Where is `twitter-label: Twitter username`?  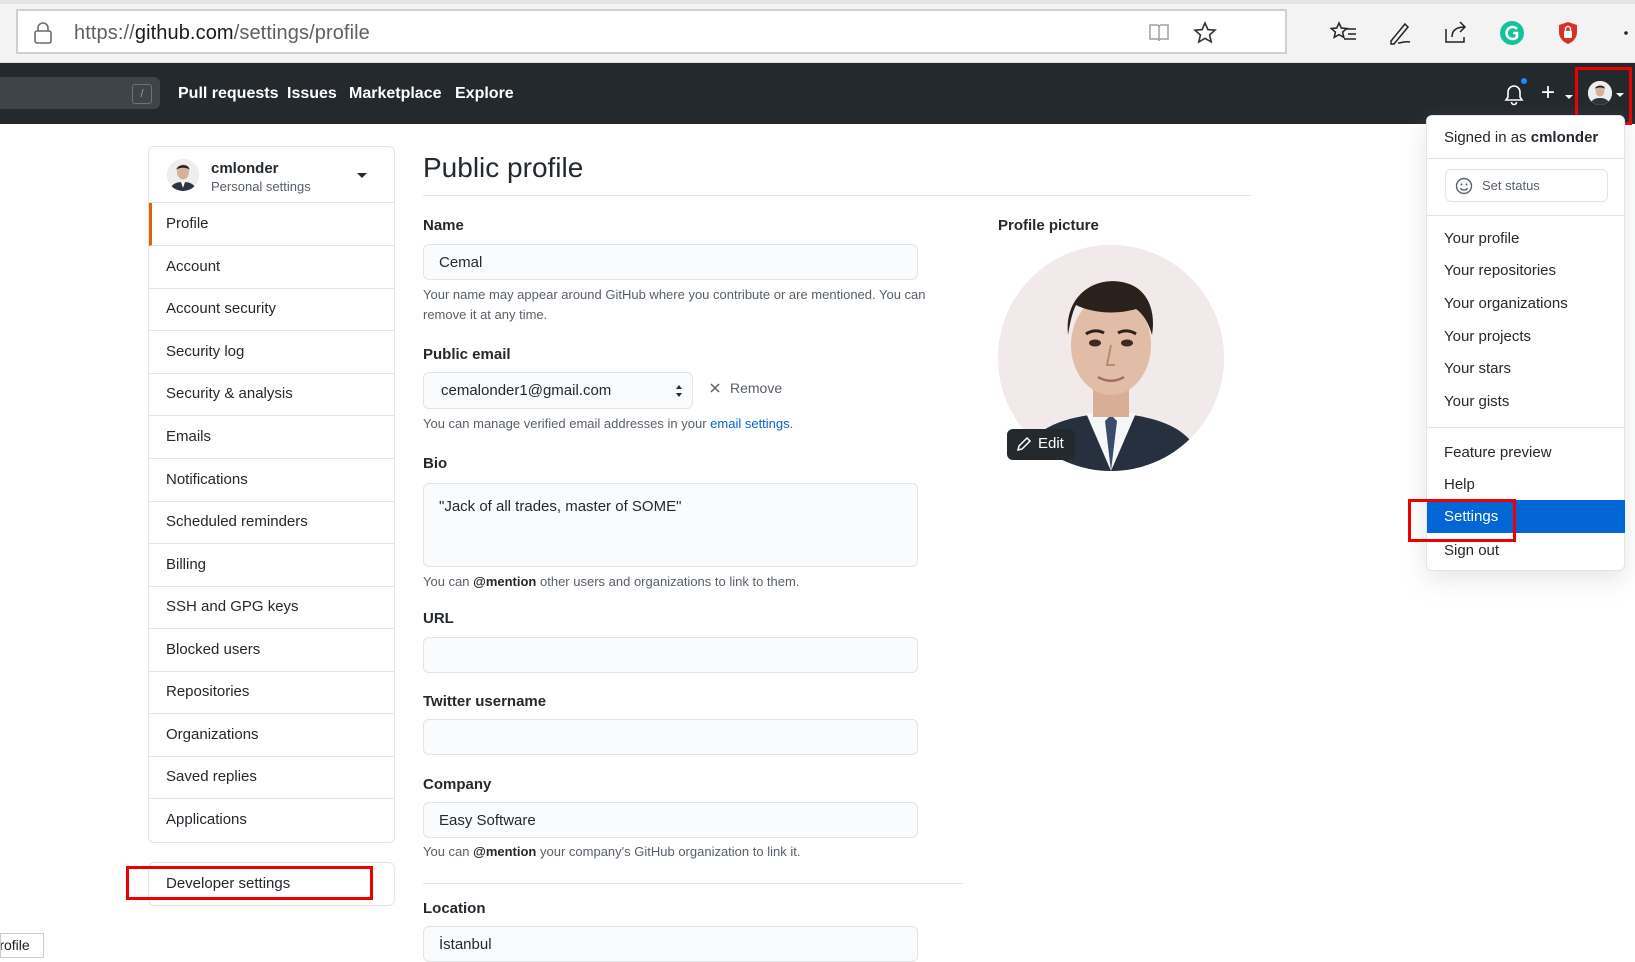 twitter-label: Twitter username is located at coordinates (485, 701).